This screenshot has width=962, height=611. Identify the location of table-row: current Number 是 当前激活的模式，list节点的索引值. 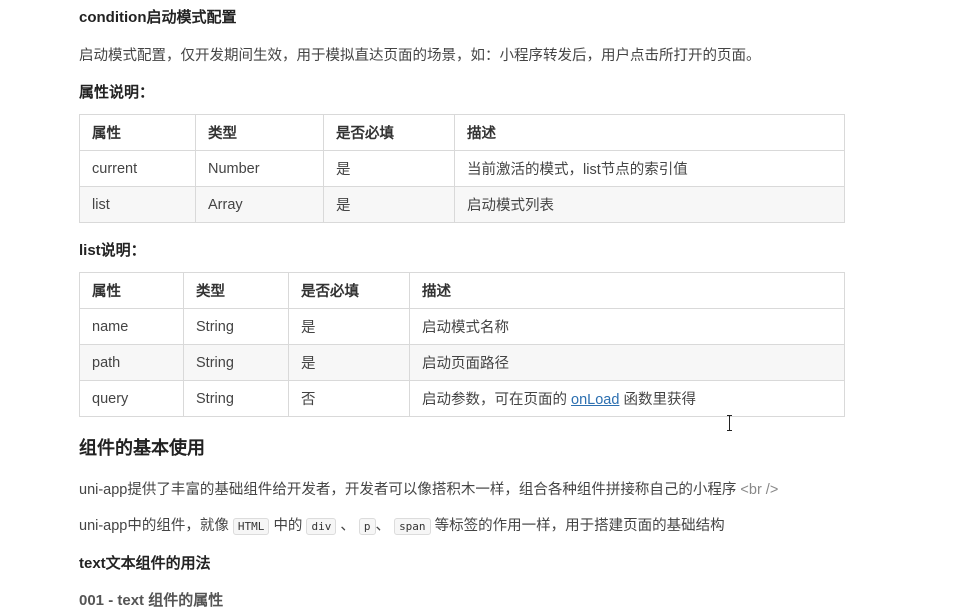
(462, 168).